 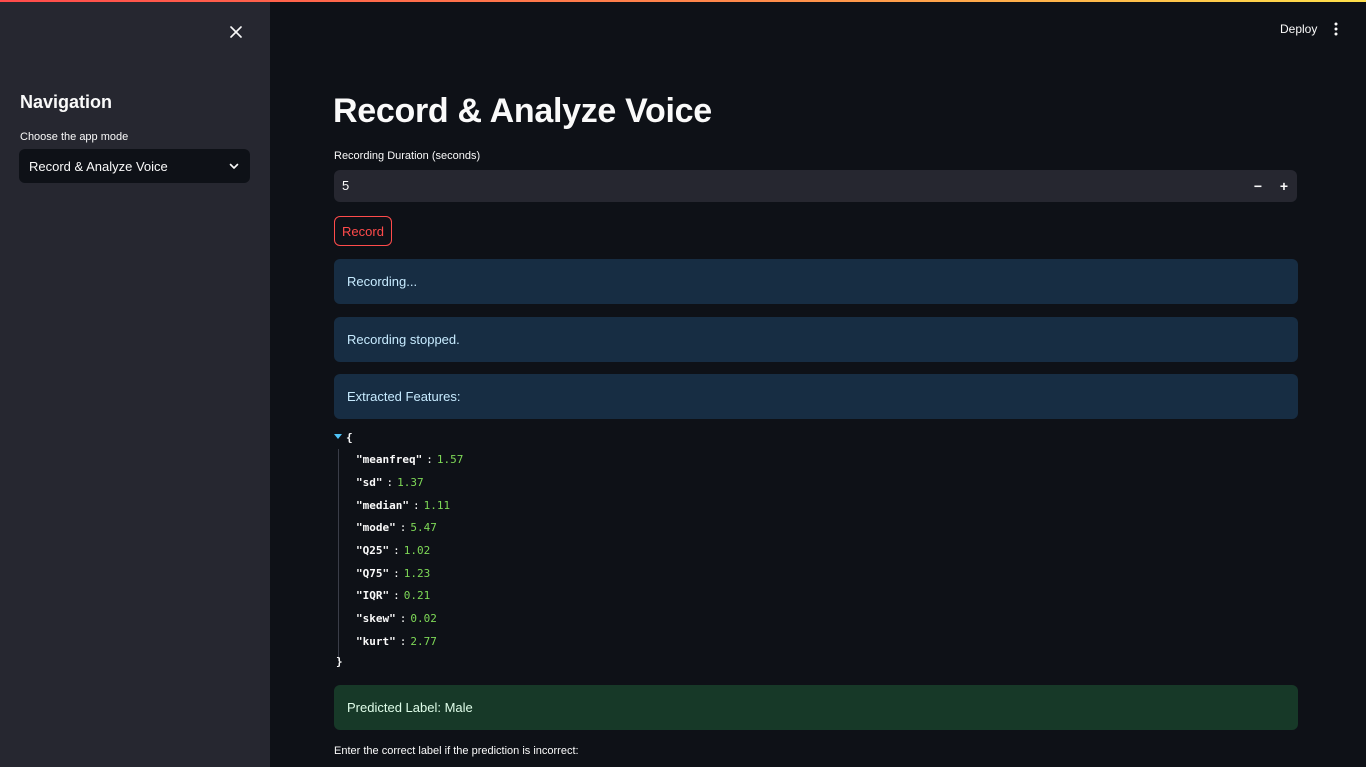 I want to click on json-entry: "mode":5.47, so click(x=396, y=527).